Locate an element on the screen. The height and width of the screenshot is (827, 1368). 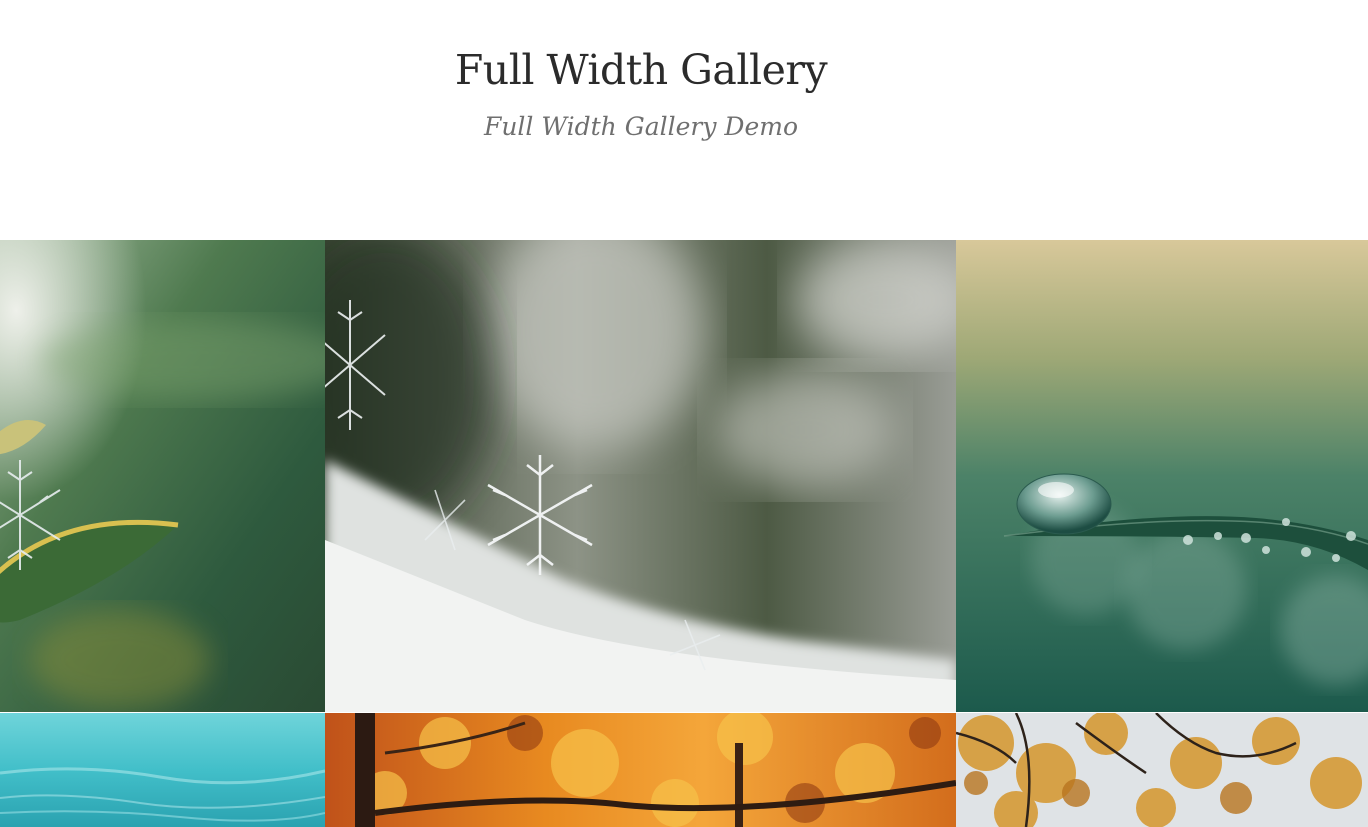
site-title: Full Width Gallery is located at coordinates (641, 70).